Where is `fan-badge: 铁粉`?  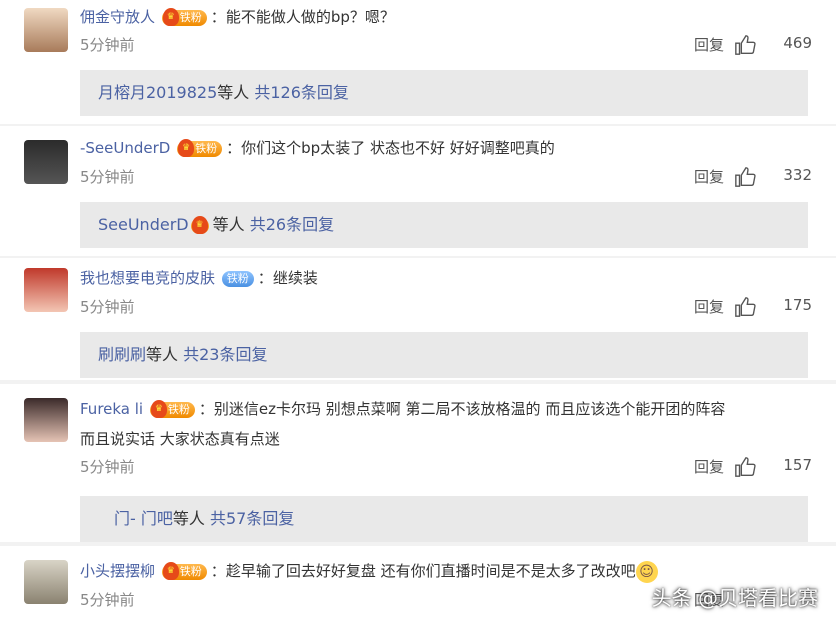
fan-badge: 铁粉 is located at coordinates (237, 278).